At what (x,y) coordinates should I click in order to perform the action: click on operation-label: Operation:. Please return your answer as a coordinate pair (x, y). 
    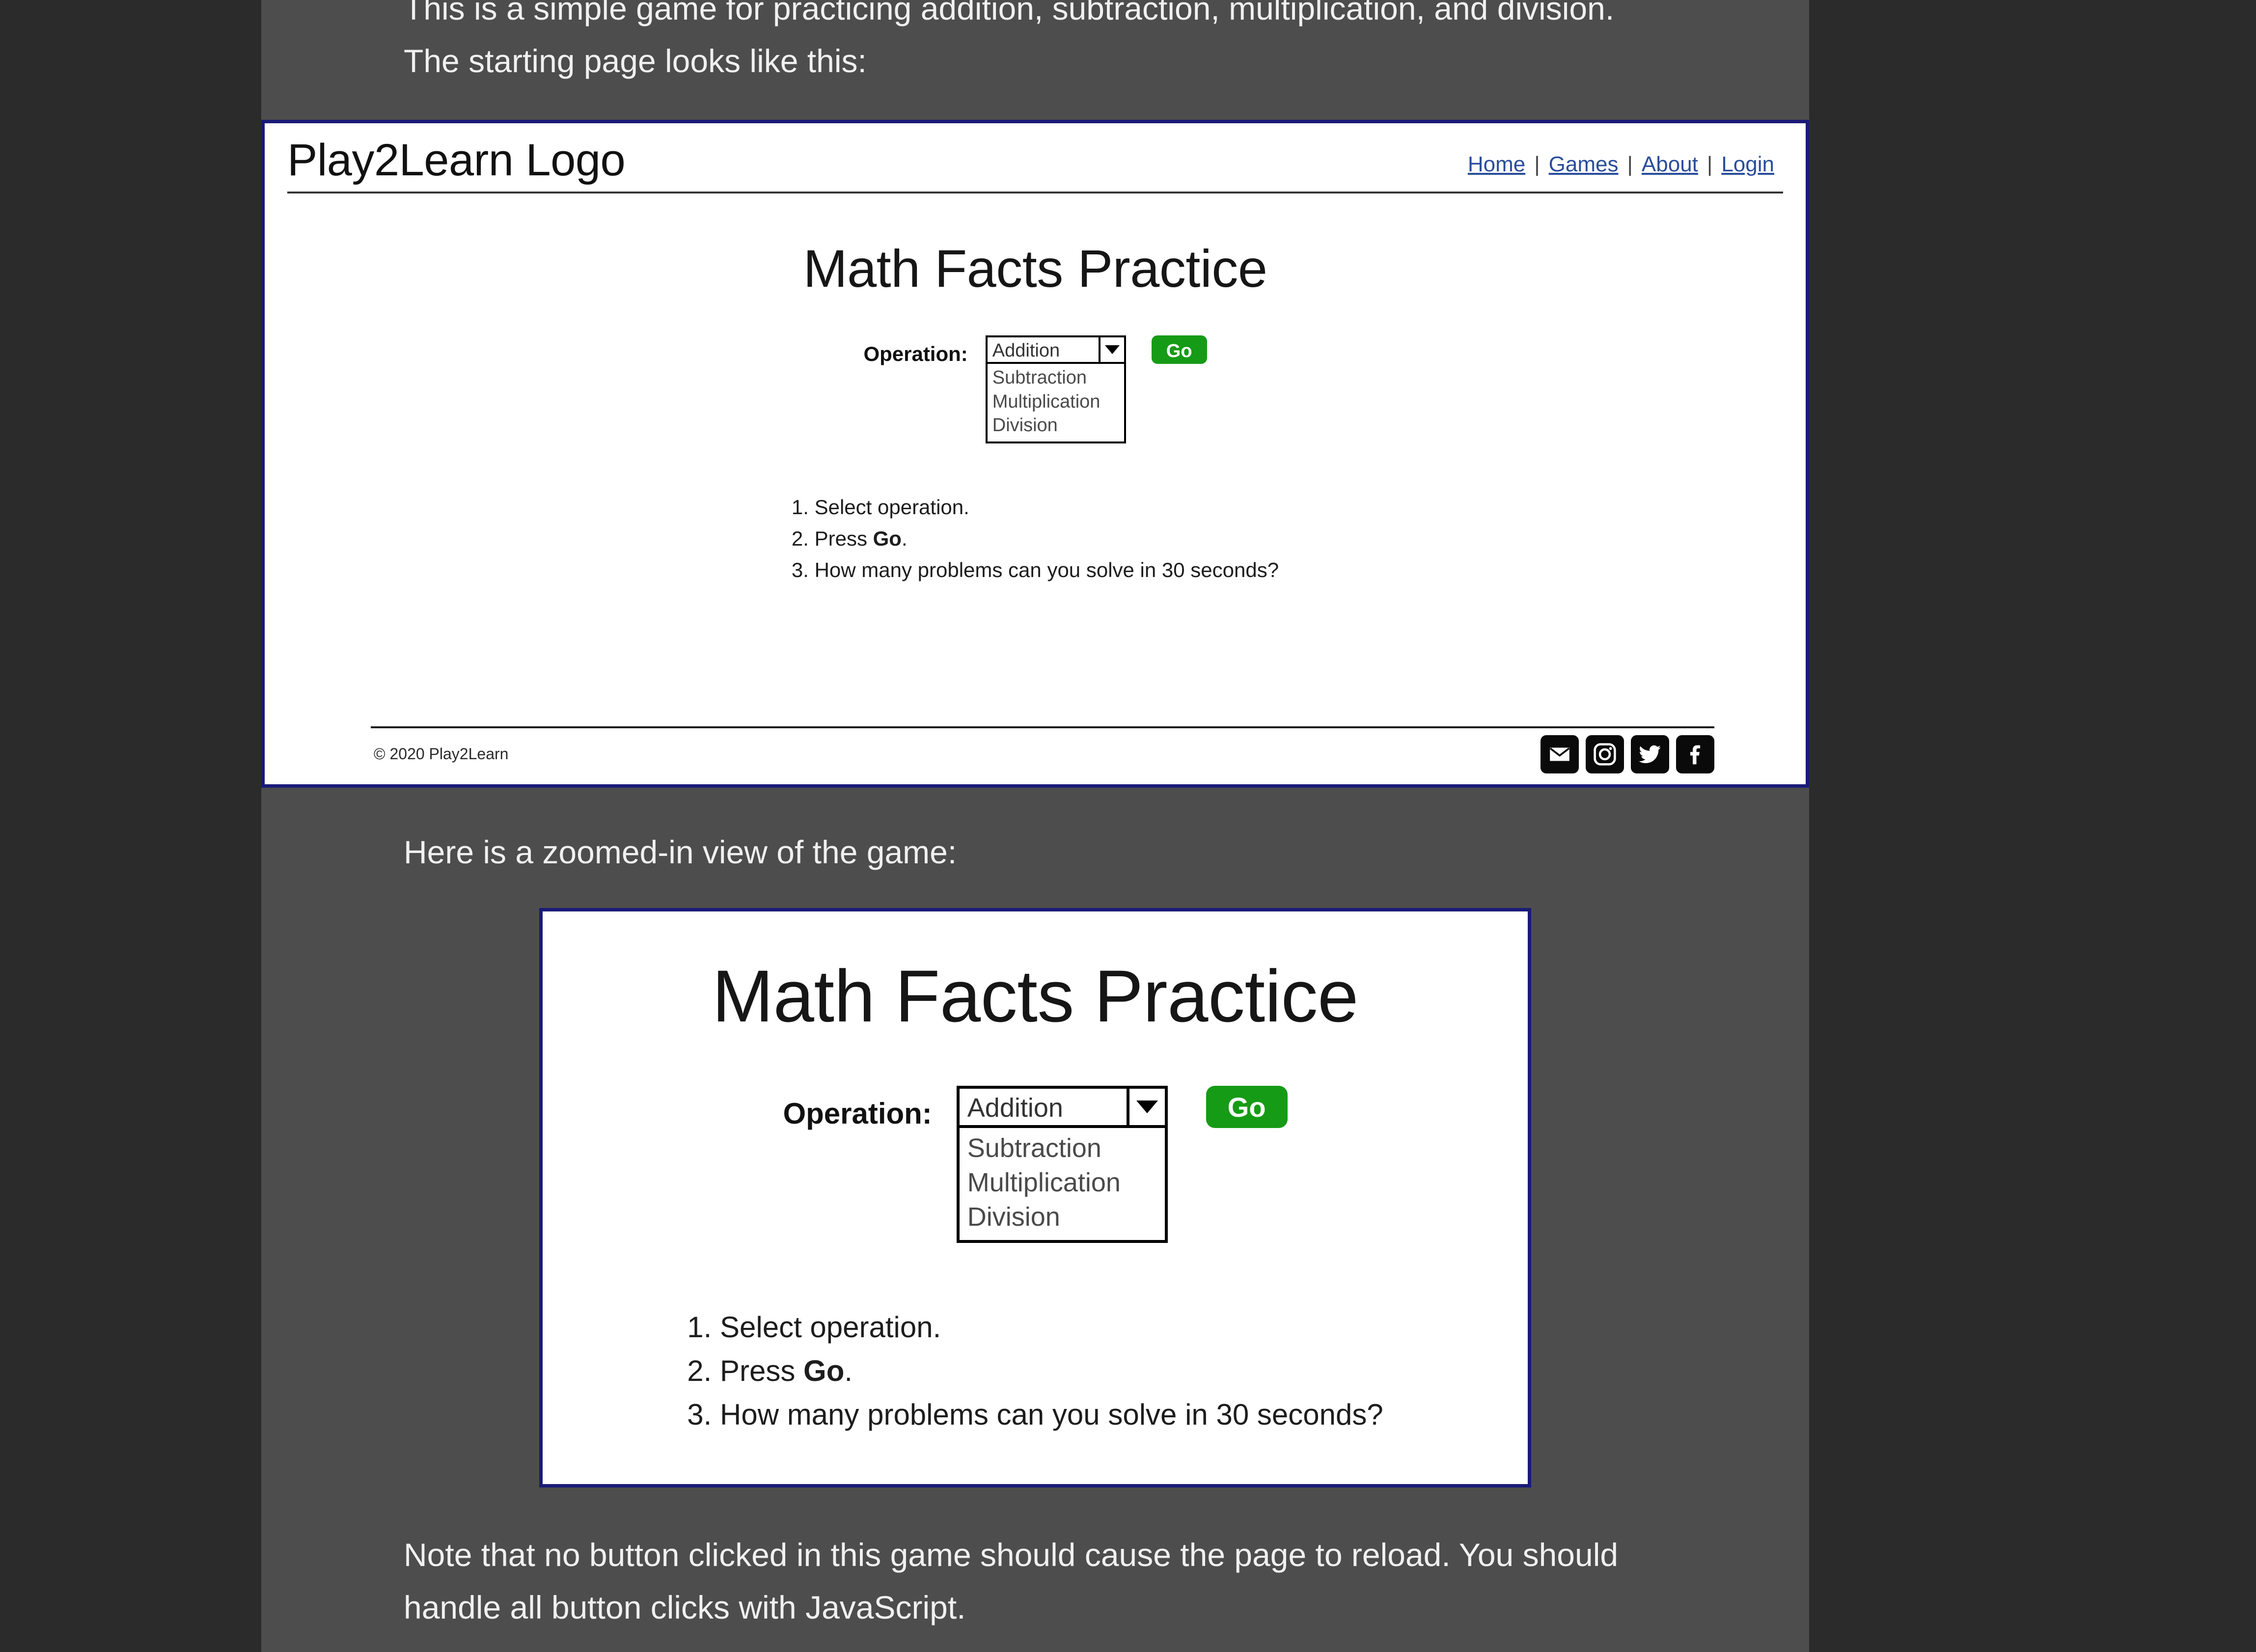
    Looking at the image, I should click on (915, 354).